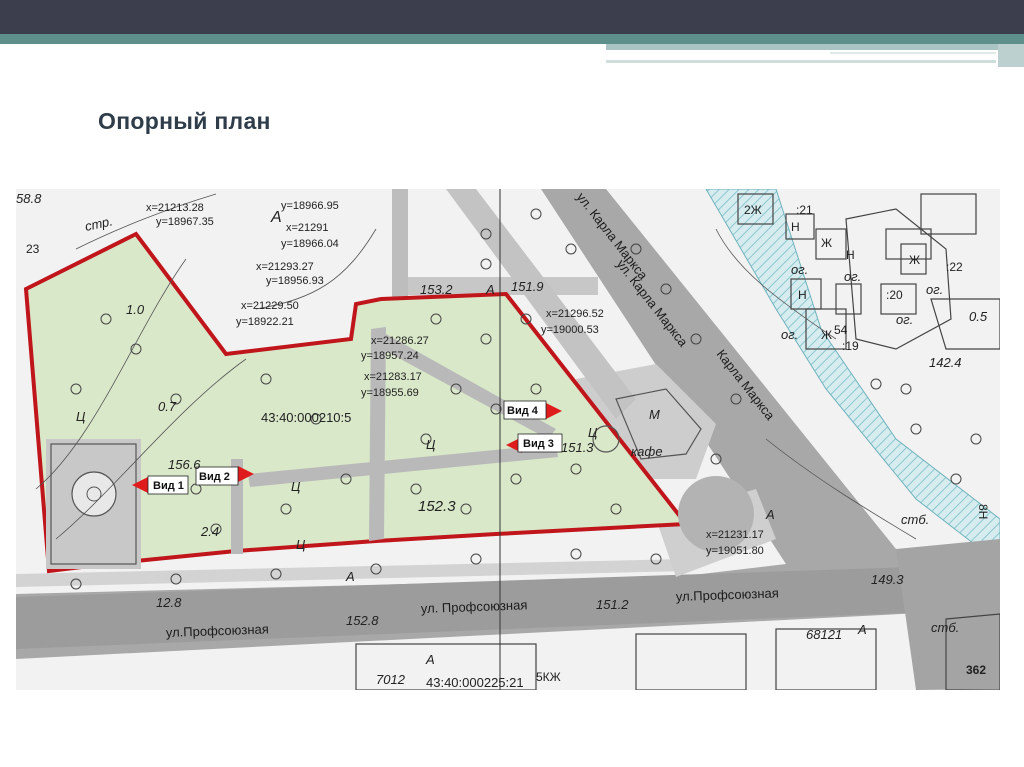  Describe the element at coordinates (735, 535) in the screenshot. I see `coordinate: x=21231.17` at that location.